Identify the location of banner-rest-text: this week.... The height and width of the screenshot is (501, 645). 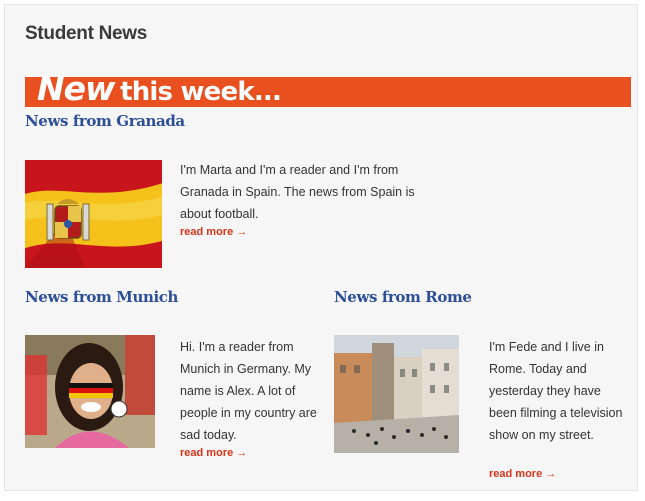
(201, 92).